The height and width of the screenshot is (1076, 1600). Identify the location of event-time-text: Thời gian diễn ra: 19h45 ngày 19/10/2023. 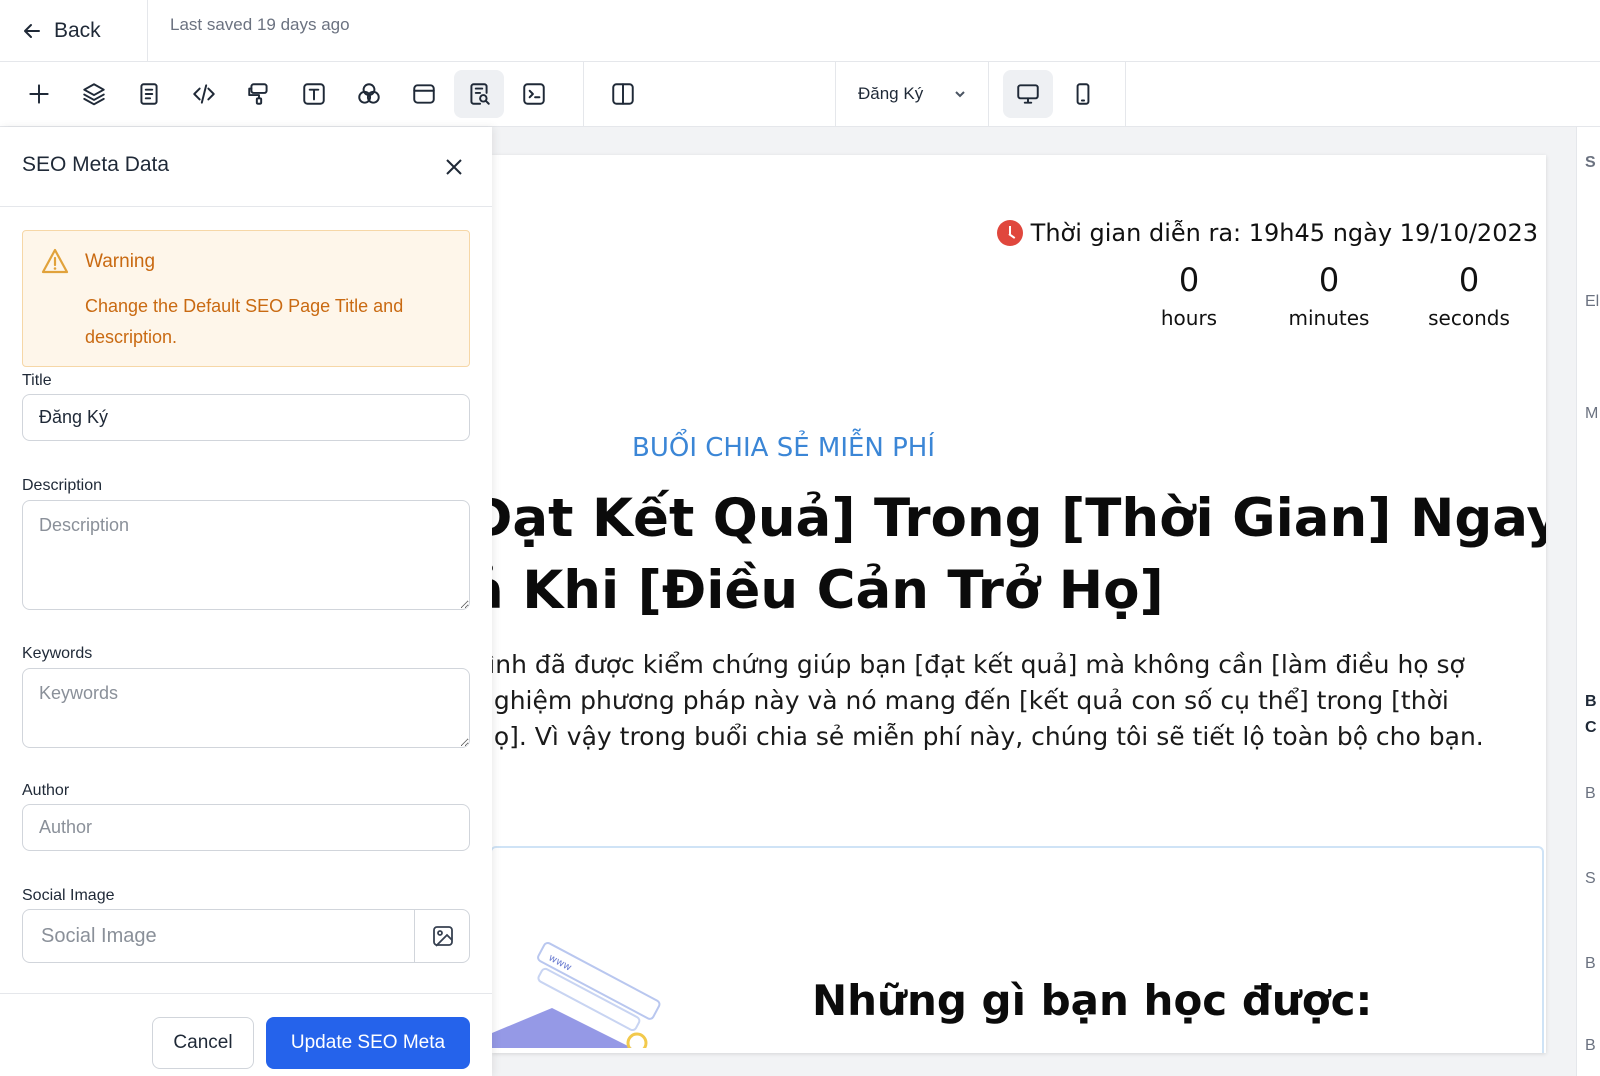
(1284, 233).